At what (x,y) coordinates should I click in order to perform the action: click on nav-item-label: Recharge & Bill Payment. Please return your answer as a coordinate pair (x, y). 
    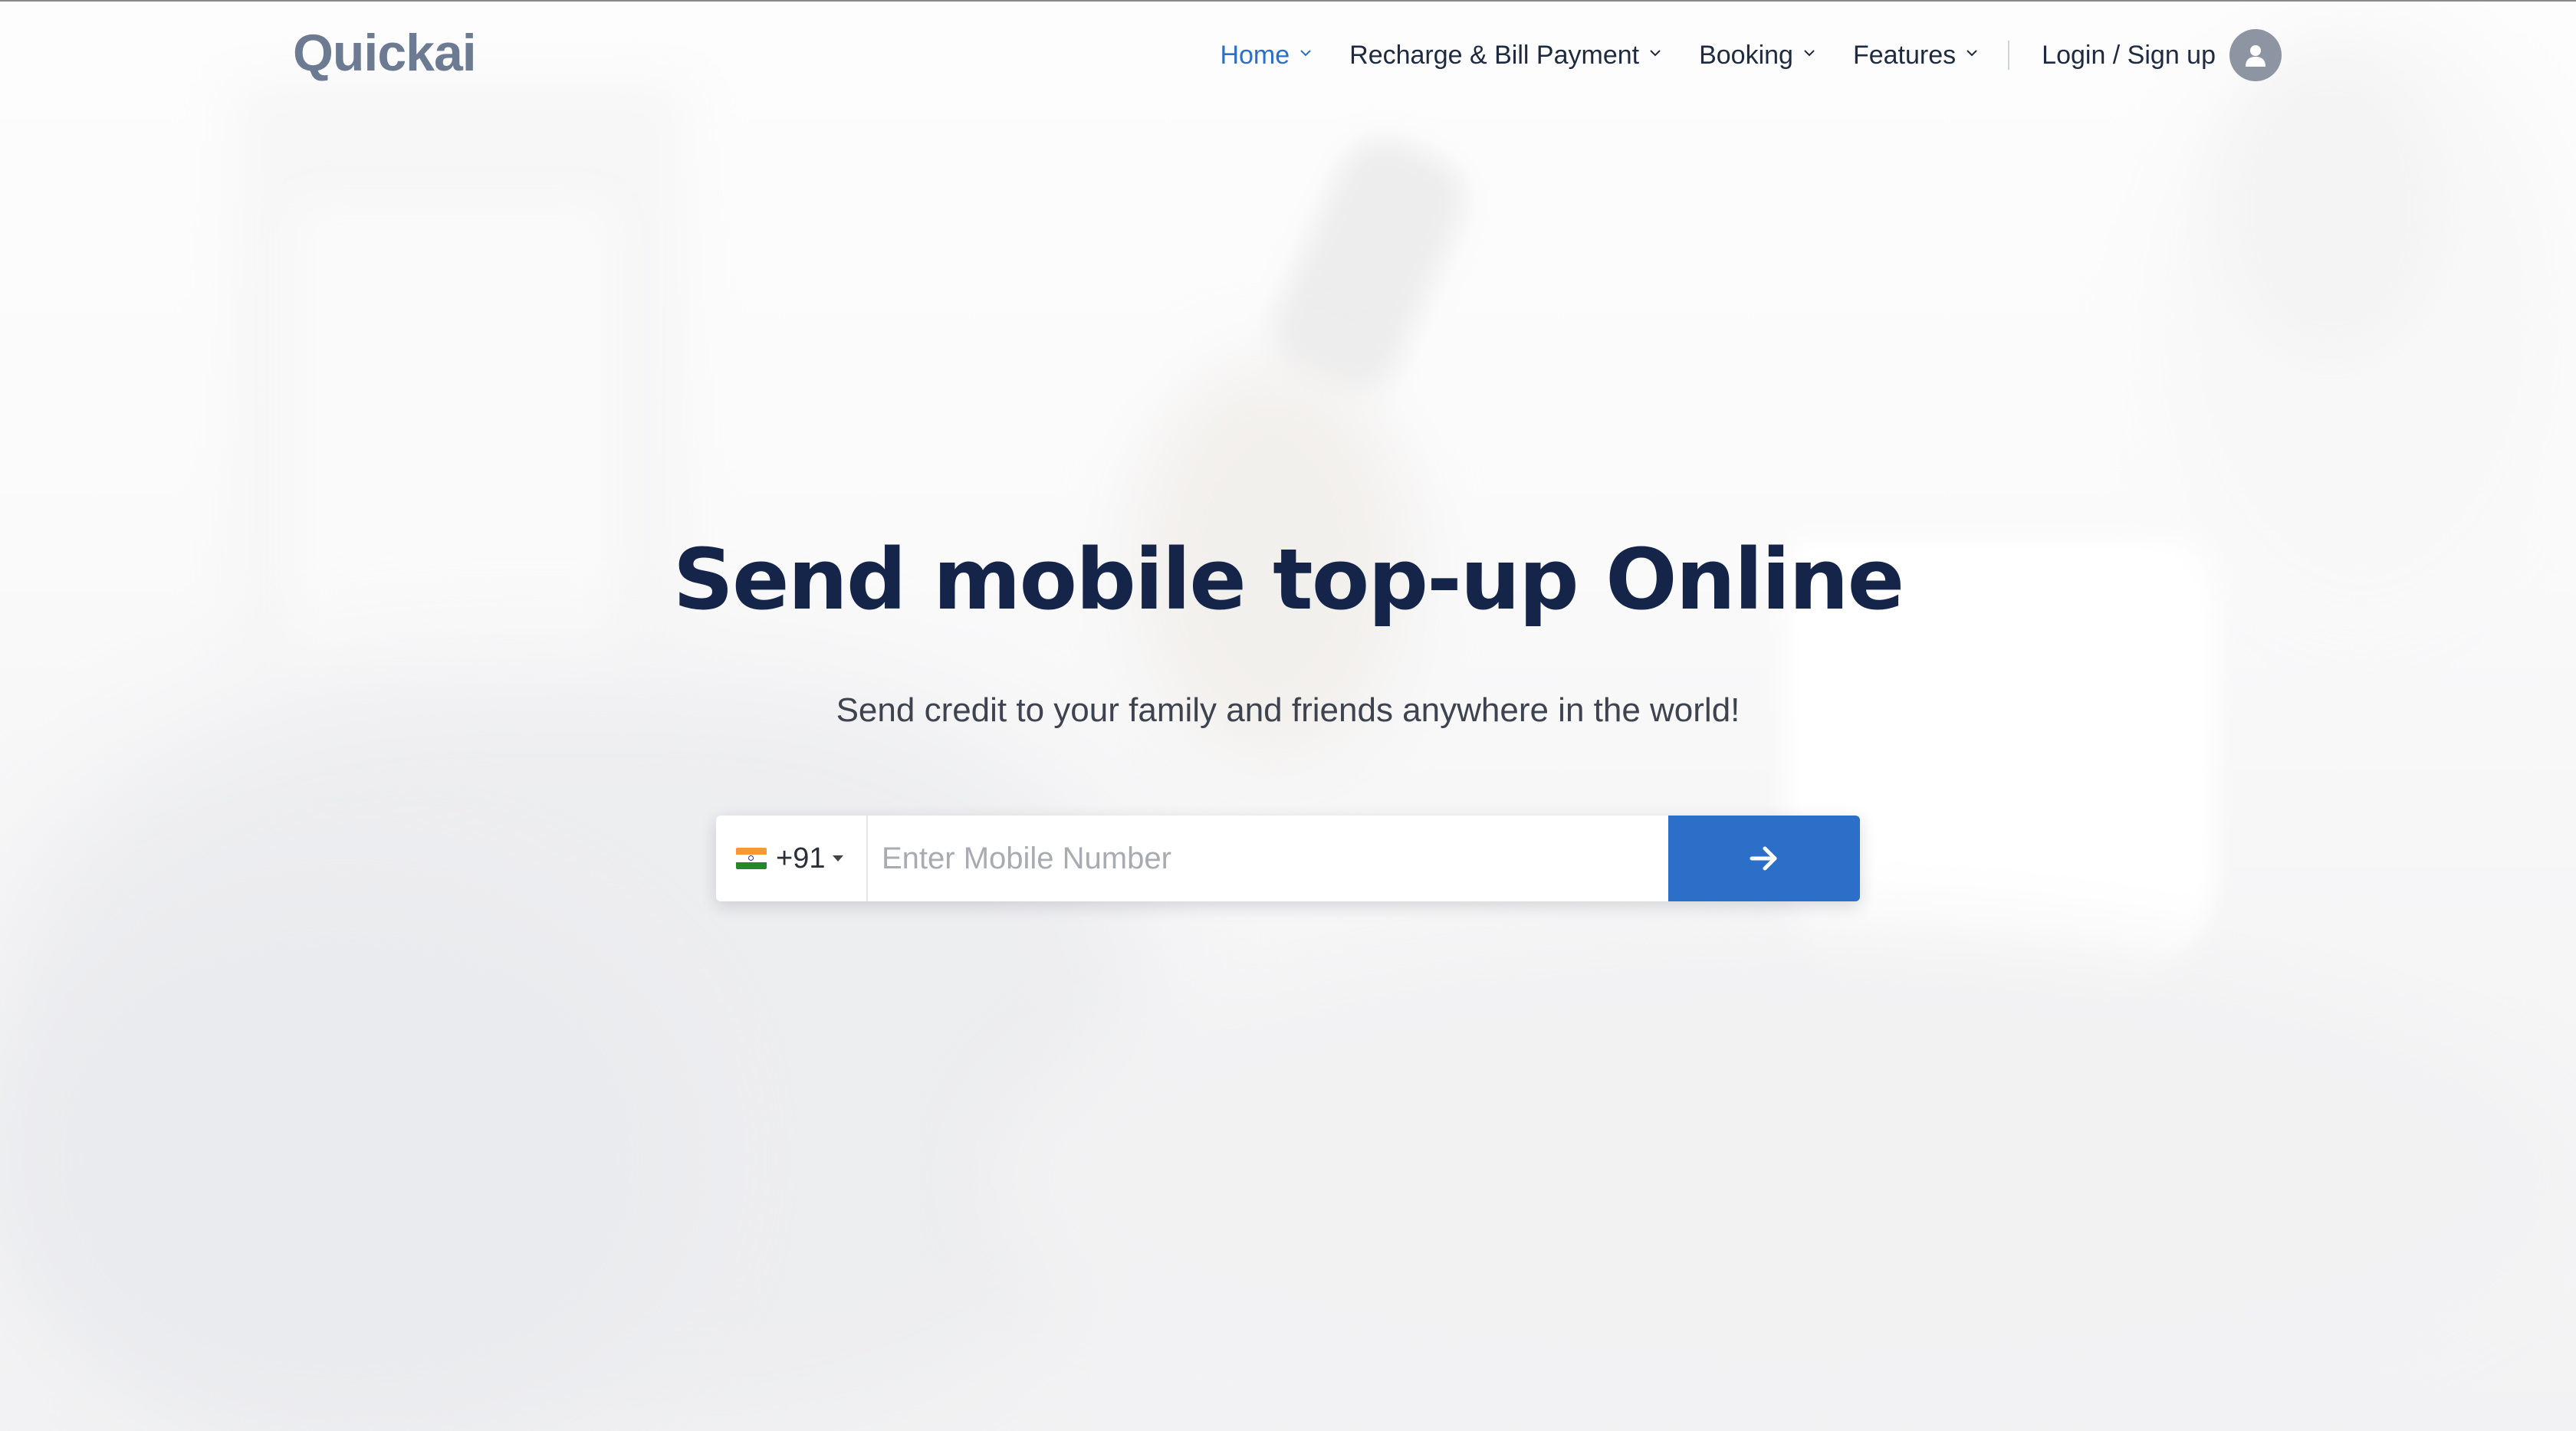
    Looking at the image, I should click on (1494, 55).